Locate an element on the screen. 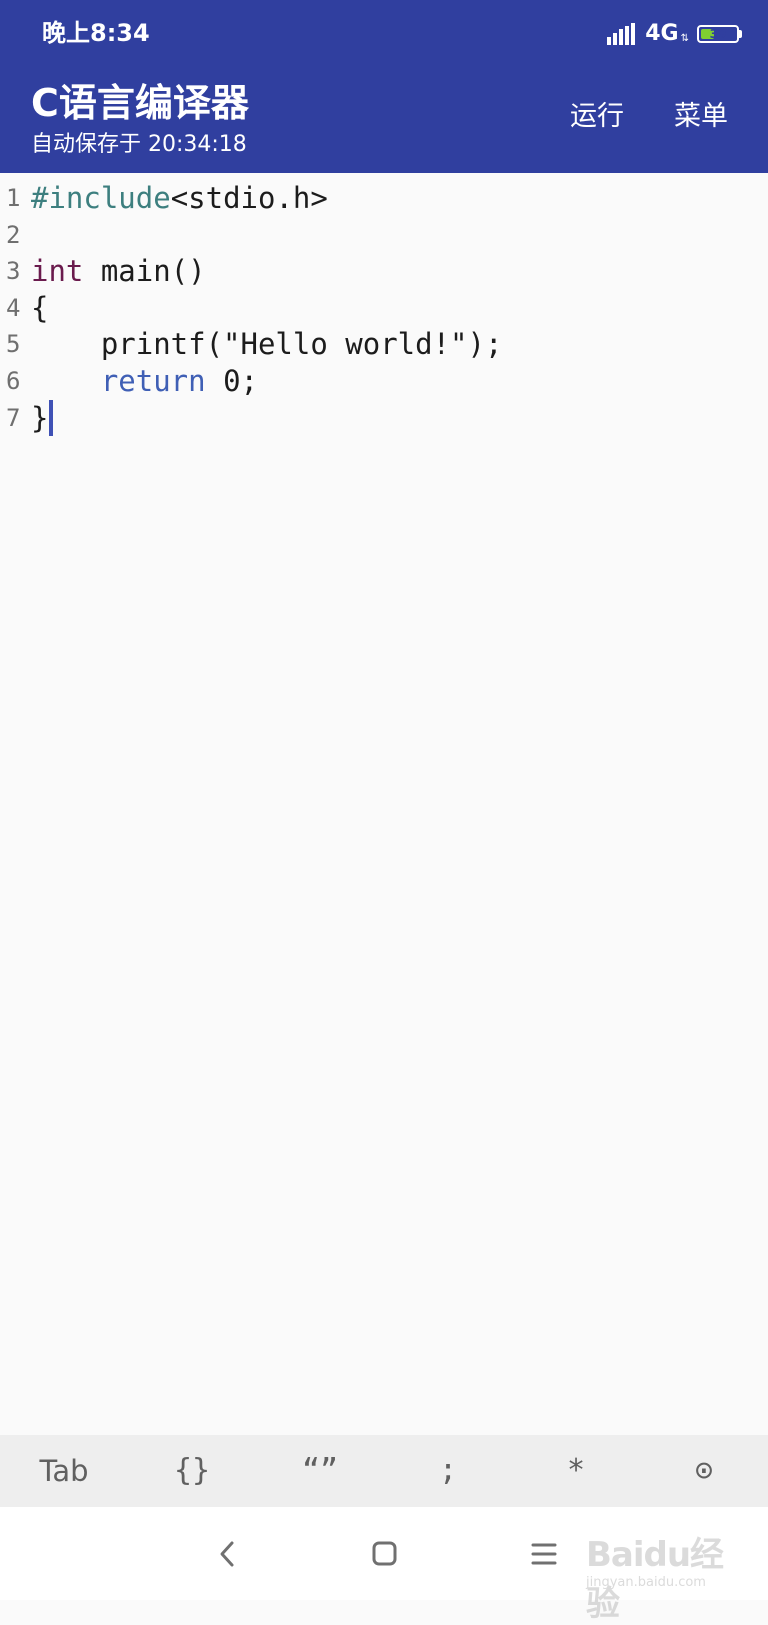  code-text: { is located at coordinates (39, 308).